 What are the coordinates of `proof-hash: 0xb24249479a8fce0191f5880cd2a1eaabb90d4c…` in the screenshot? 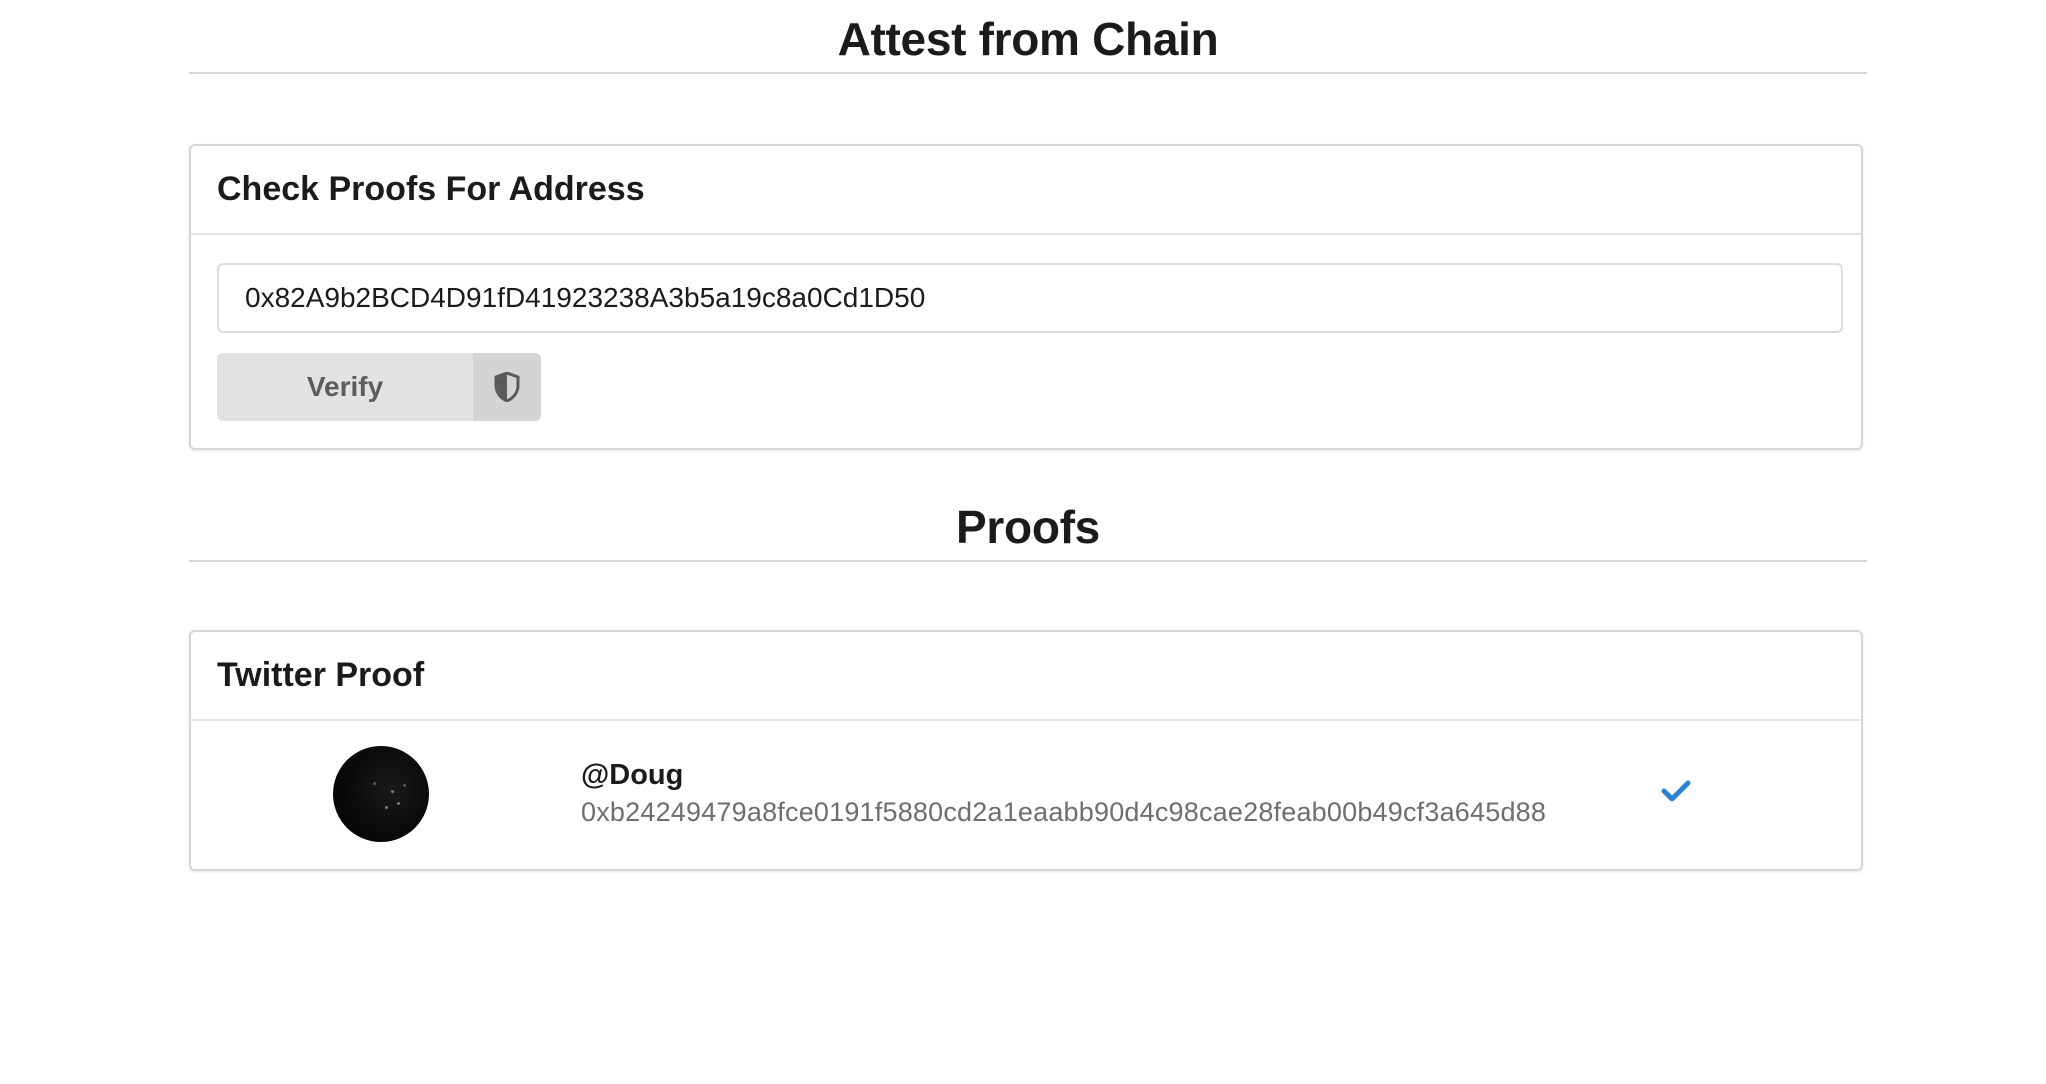 It's located at (1064, 812).